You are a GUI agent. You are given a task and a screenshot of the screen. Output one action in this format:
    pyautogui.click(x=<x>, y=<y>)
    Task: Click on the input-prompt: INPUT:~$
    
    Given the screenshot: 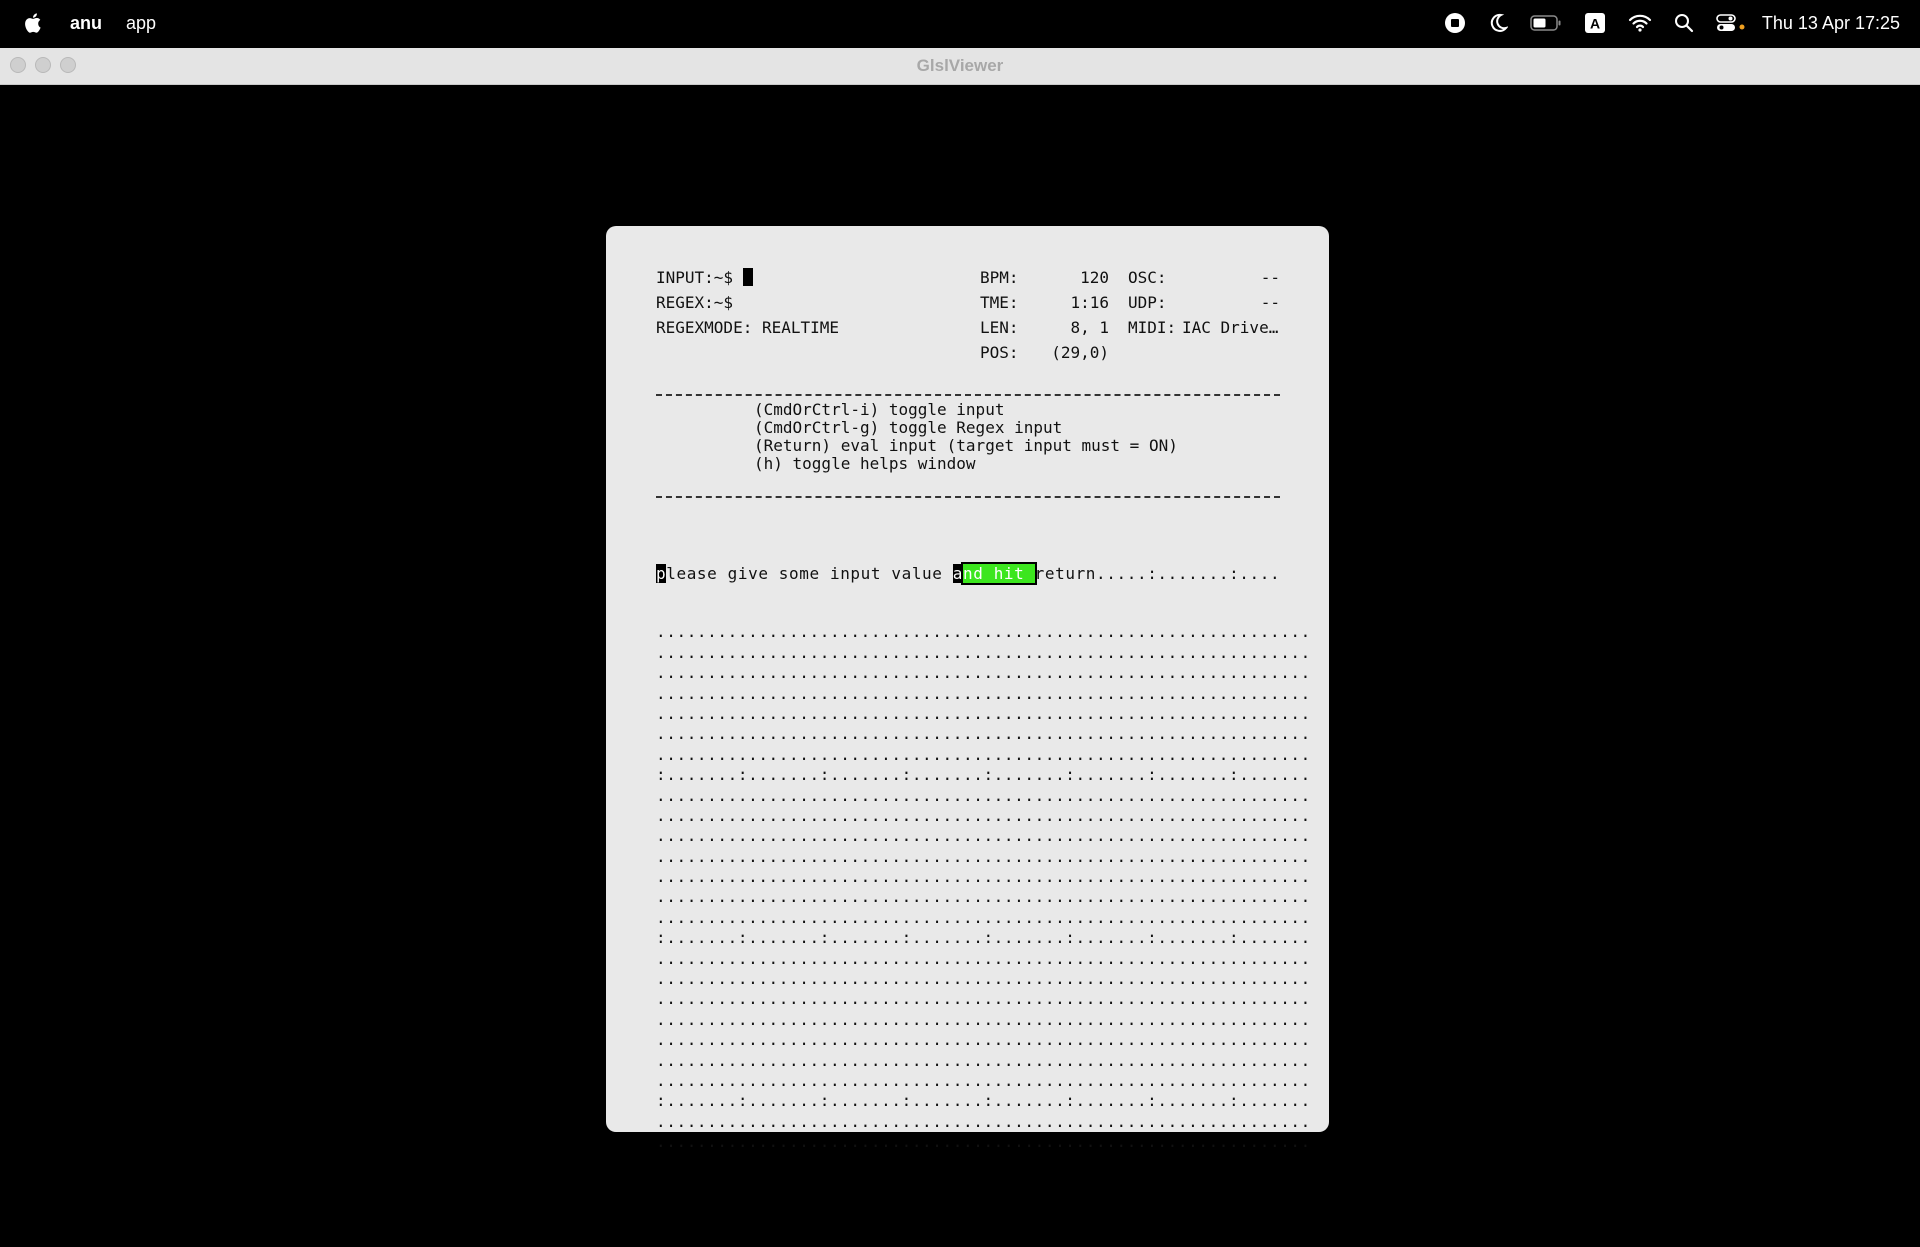 What is the action you would take?
    pyautogui.click(x=695, y=277)
    